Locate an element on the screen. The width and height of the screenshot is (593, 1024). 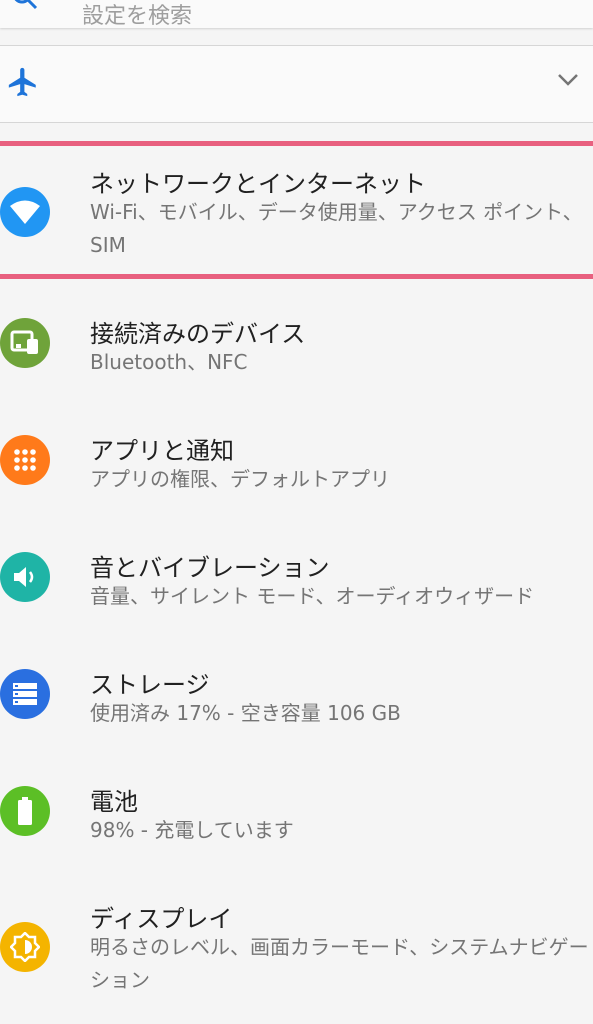
item-title: ネットワークとインターネット is located at coordinates (258, 184).